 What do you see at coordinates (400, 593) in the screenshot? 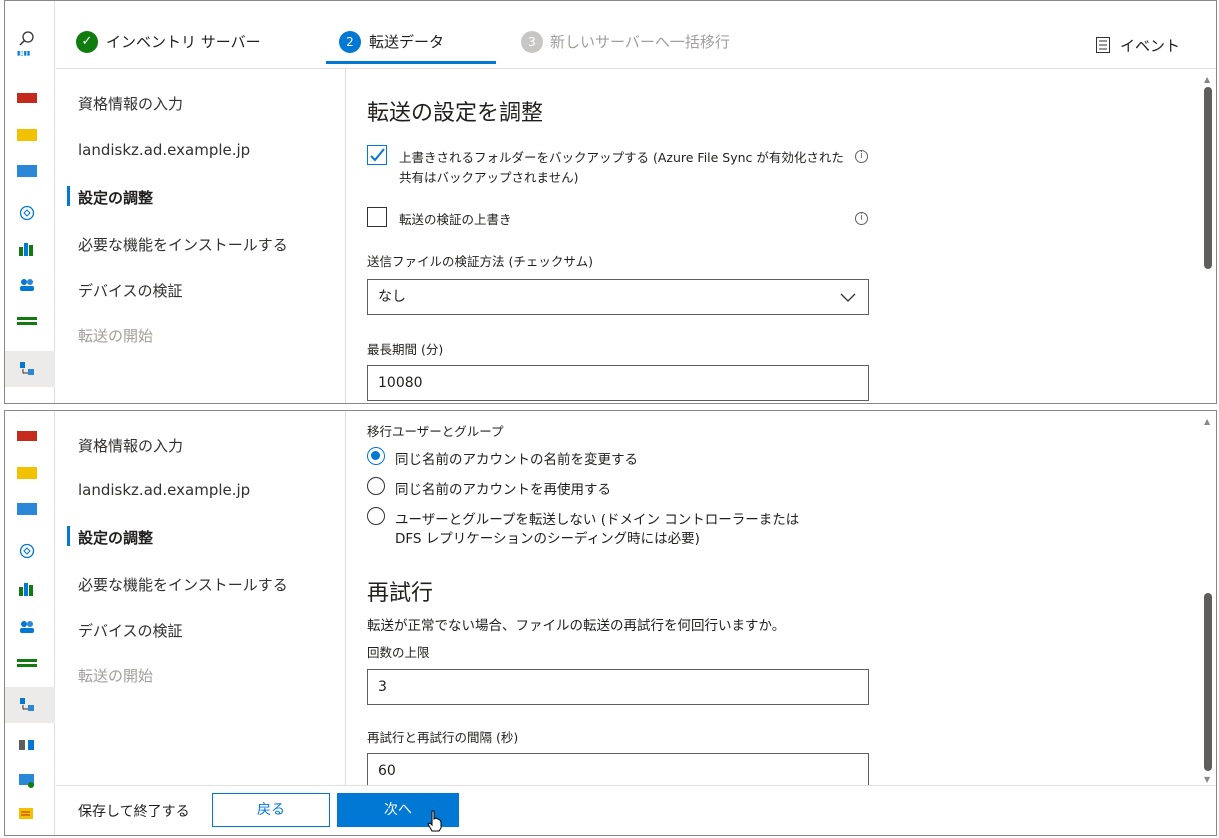
I see `retry-title: 再試行` at bounding box center [400, 593].